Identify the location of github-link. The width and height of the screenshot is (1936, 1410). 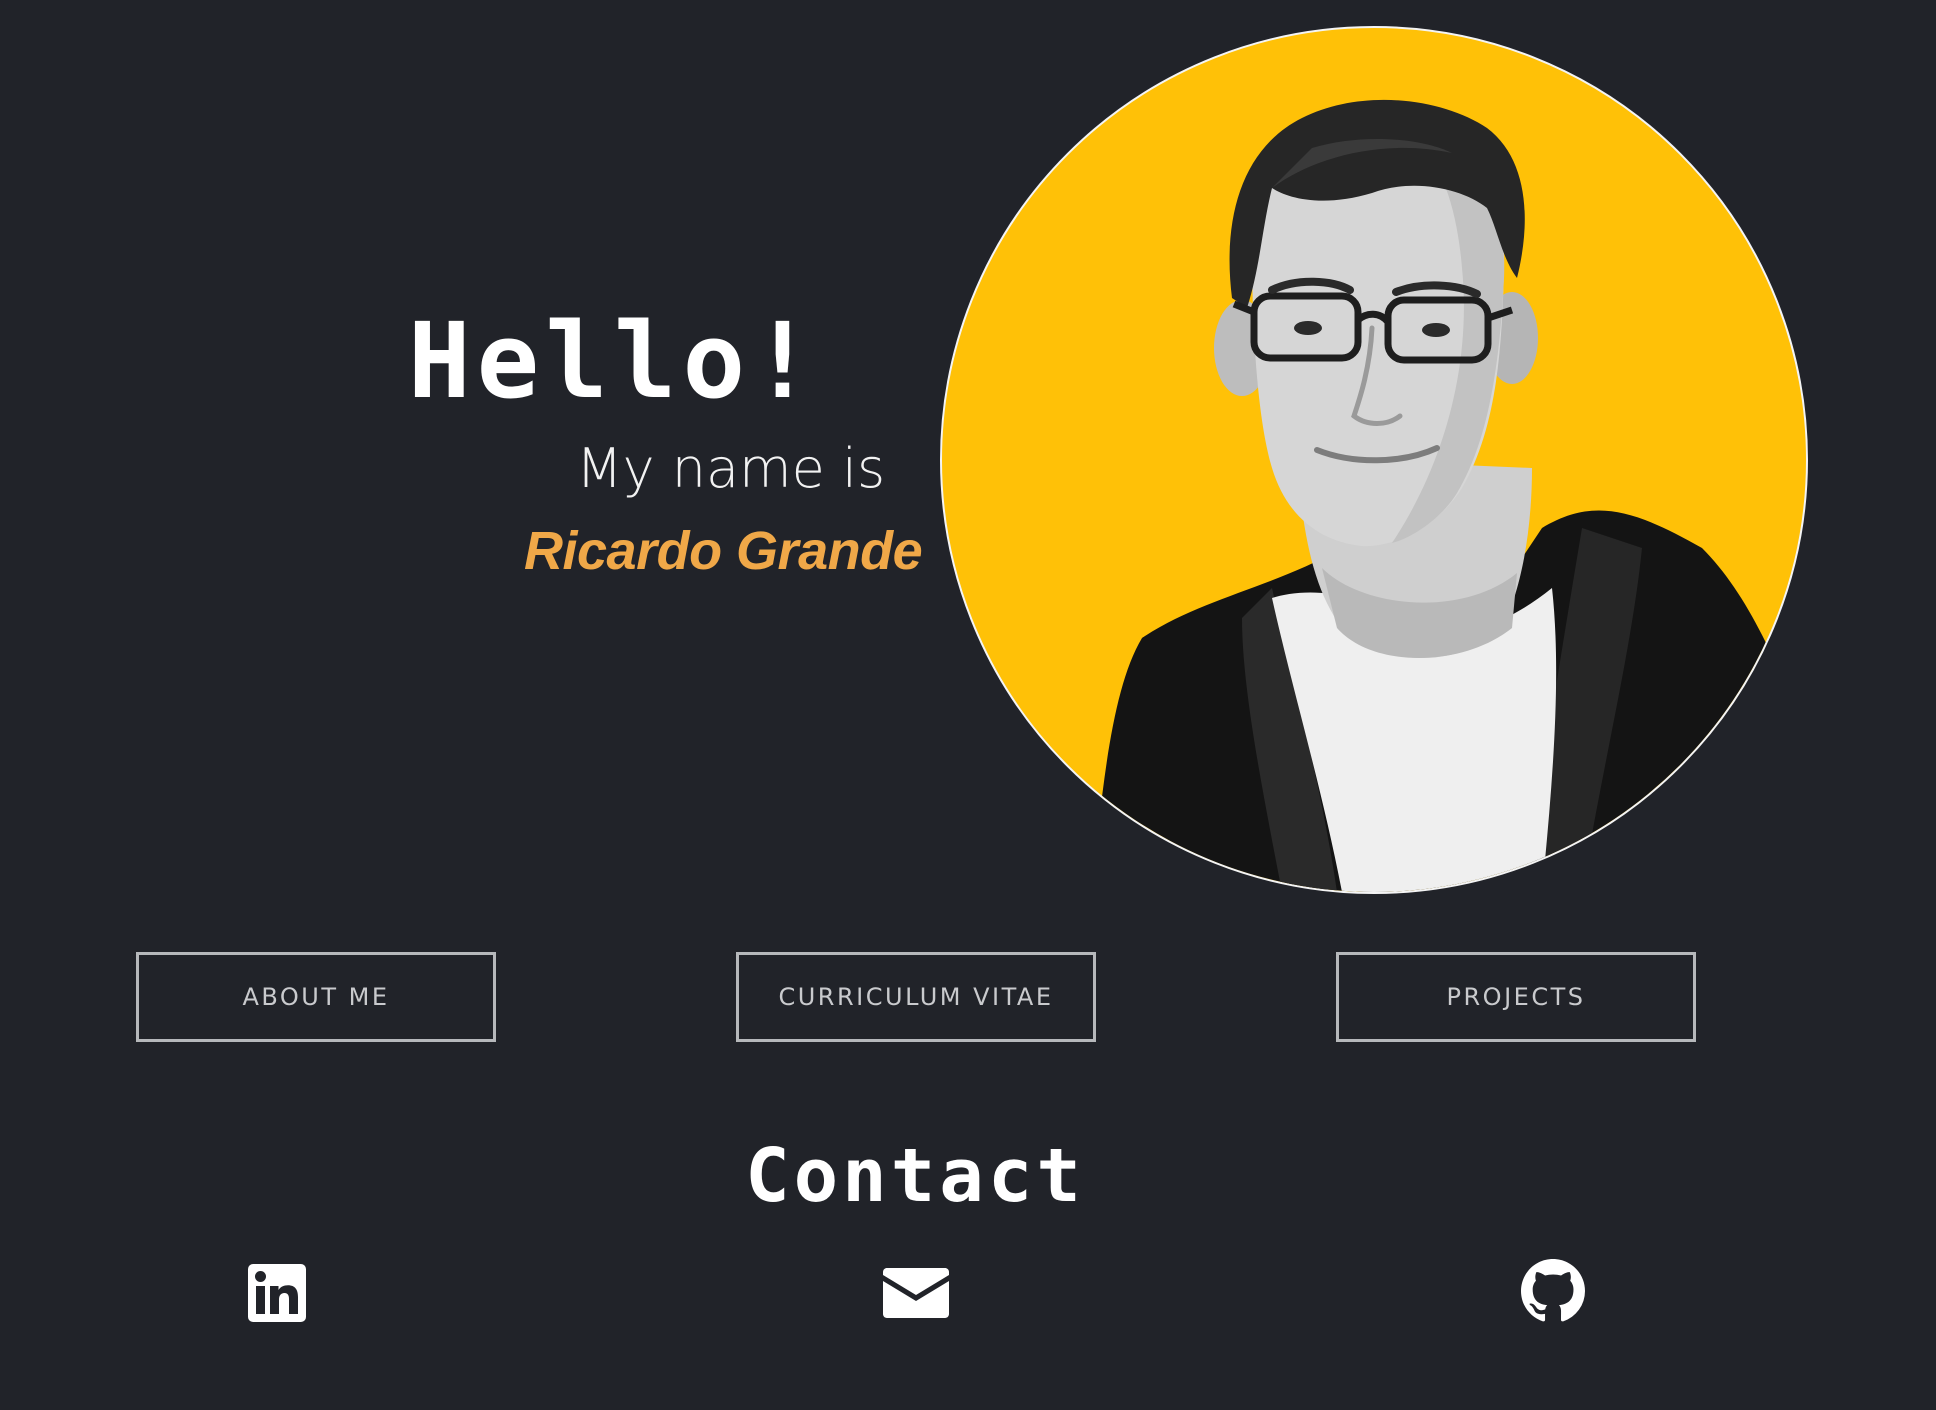
(1553, 1291).